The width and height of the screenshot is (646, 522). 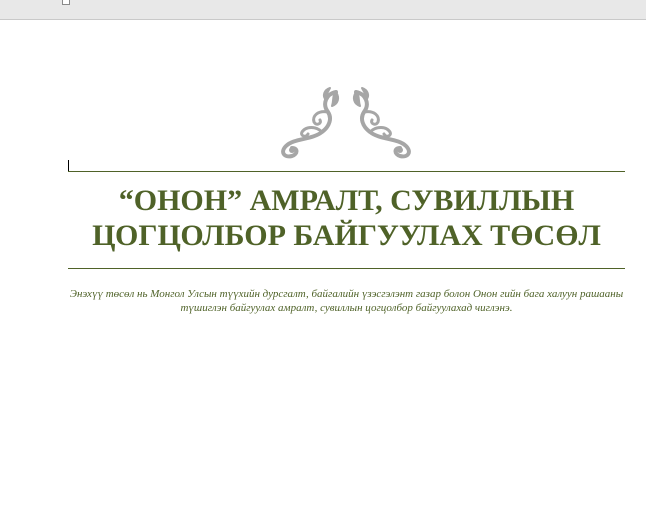 I want to click on flourish-right, so click(x=381, y=123).